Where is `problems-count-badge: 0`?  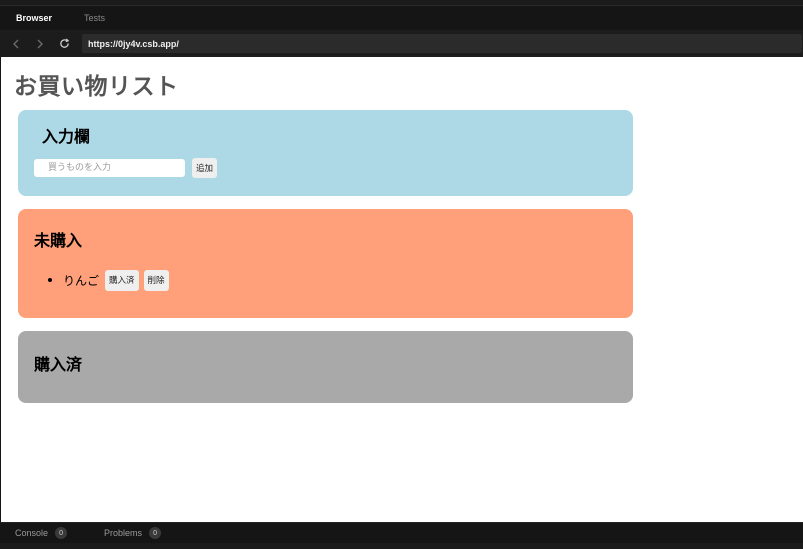 problems-count-badge: 0 is located at coordinates (155, 533).